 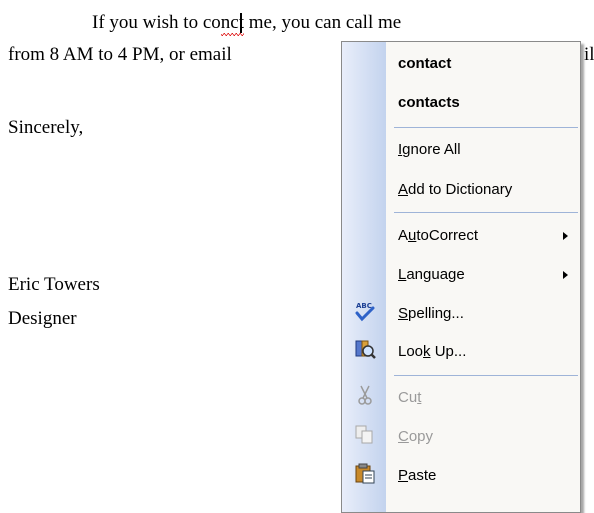 What do you see at coordinates (403, 313) in the screenshot?
I see `mnemonic-letter: S` at bounding box center [403, 313].